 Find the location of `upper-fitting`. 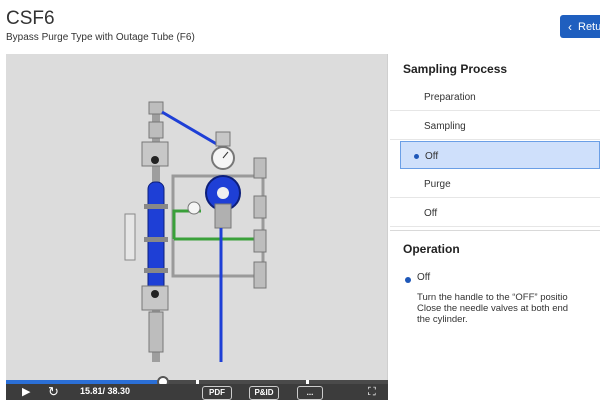

upper-fitting is located at coordinates (156, 130).